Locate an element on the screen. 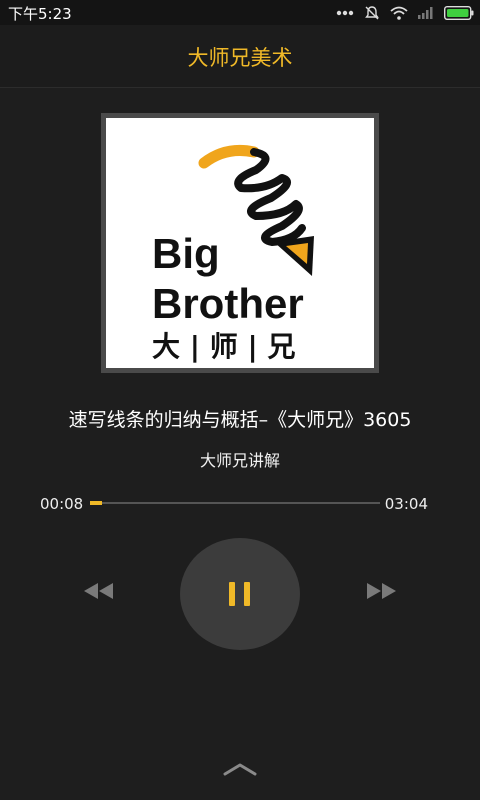  total-time: 03:04 is located at coordinates (406, 504).